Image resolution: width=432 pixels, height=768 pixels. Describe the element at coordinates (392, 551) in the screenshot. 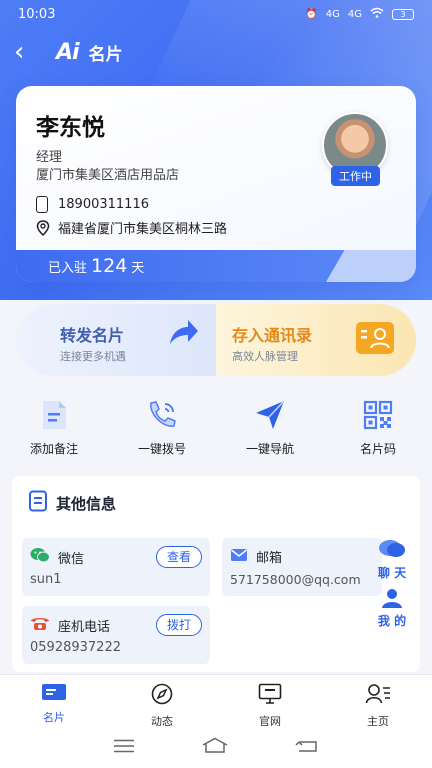

I see `chat-bubble-icon` at that location.